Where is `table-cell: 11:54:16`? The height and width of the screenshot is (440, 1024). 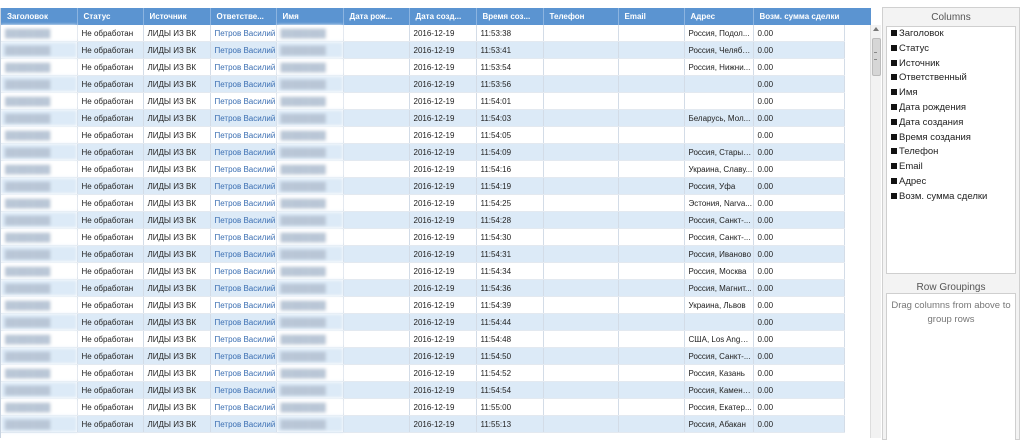
table-cell: 11:54:16 is located at coordinates (510, 169).